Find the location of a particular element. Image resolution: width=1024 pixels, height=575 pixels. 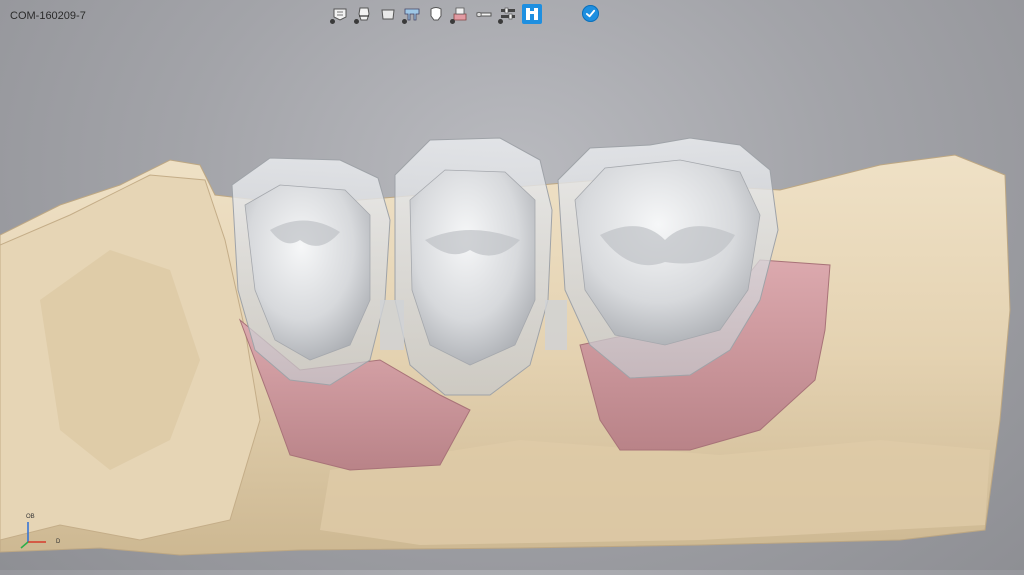

bridge-frame-tool-button is located at coordinates (412, 14).